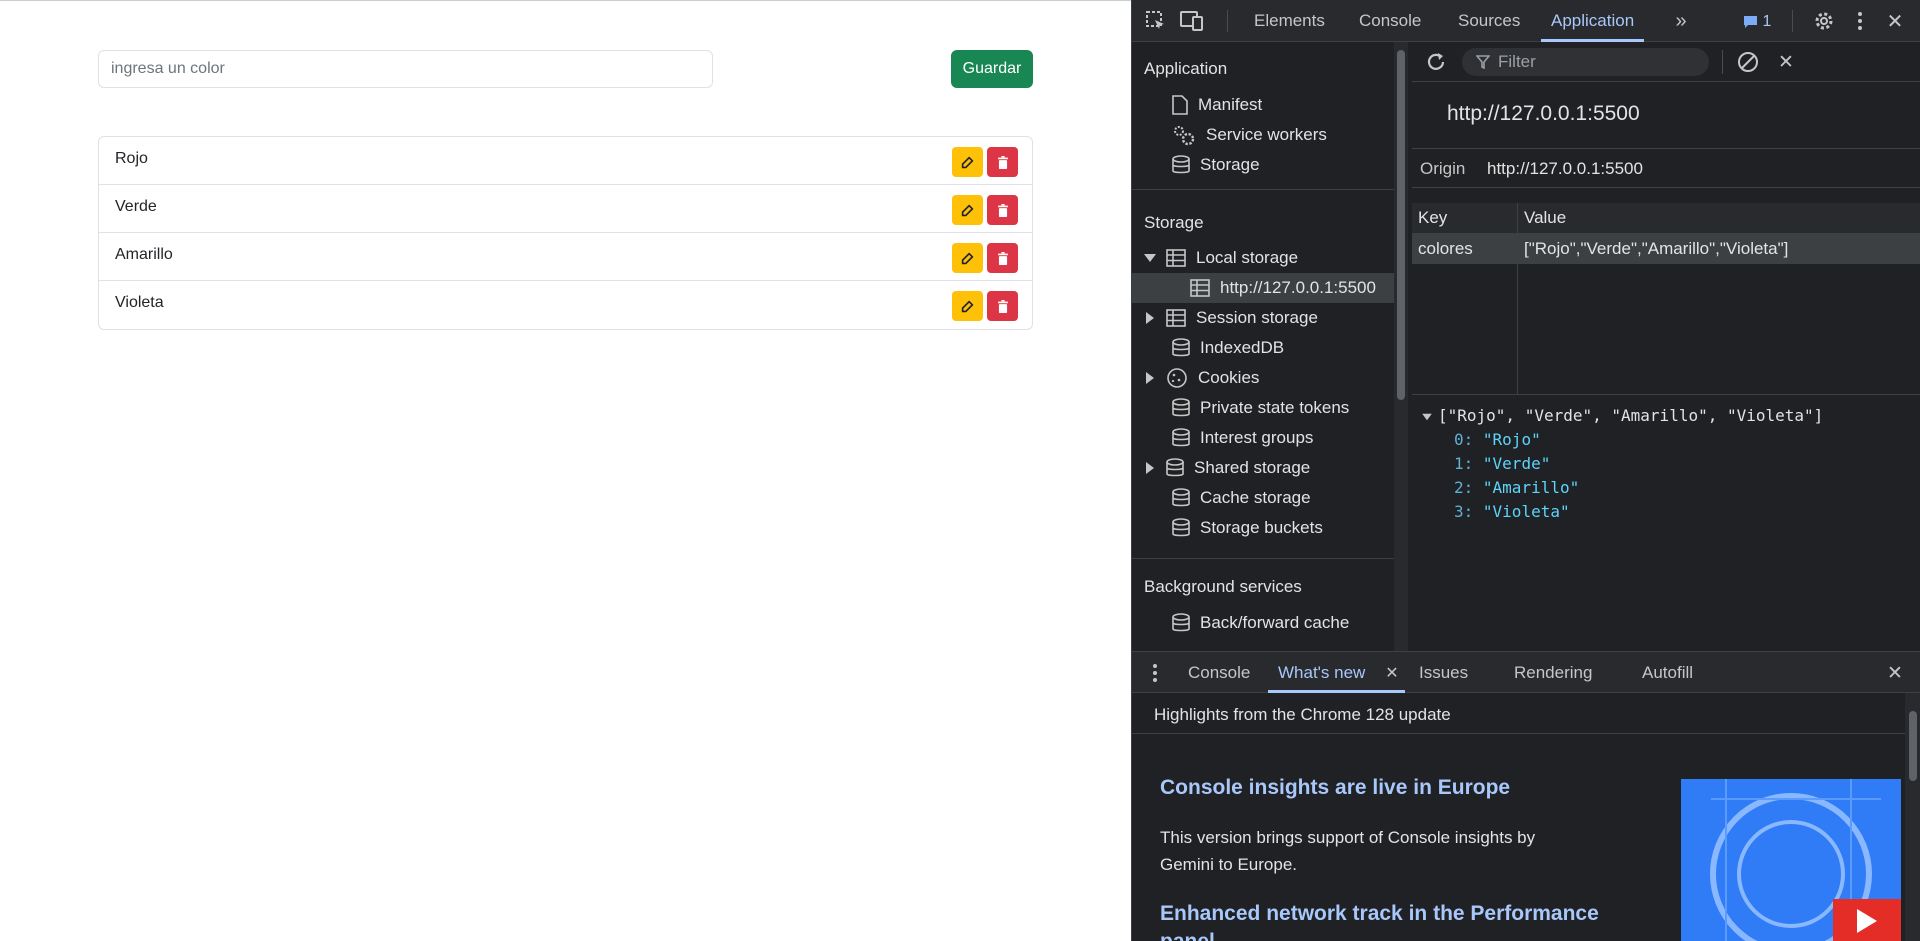  I want to click on device-toolbar-icon, so click(1192, 21).